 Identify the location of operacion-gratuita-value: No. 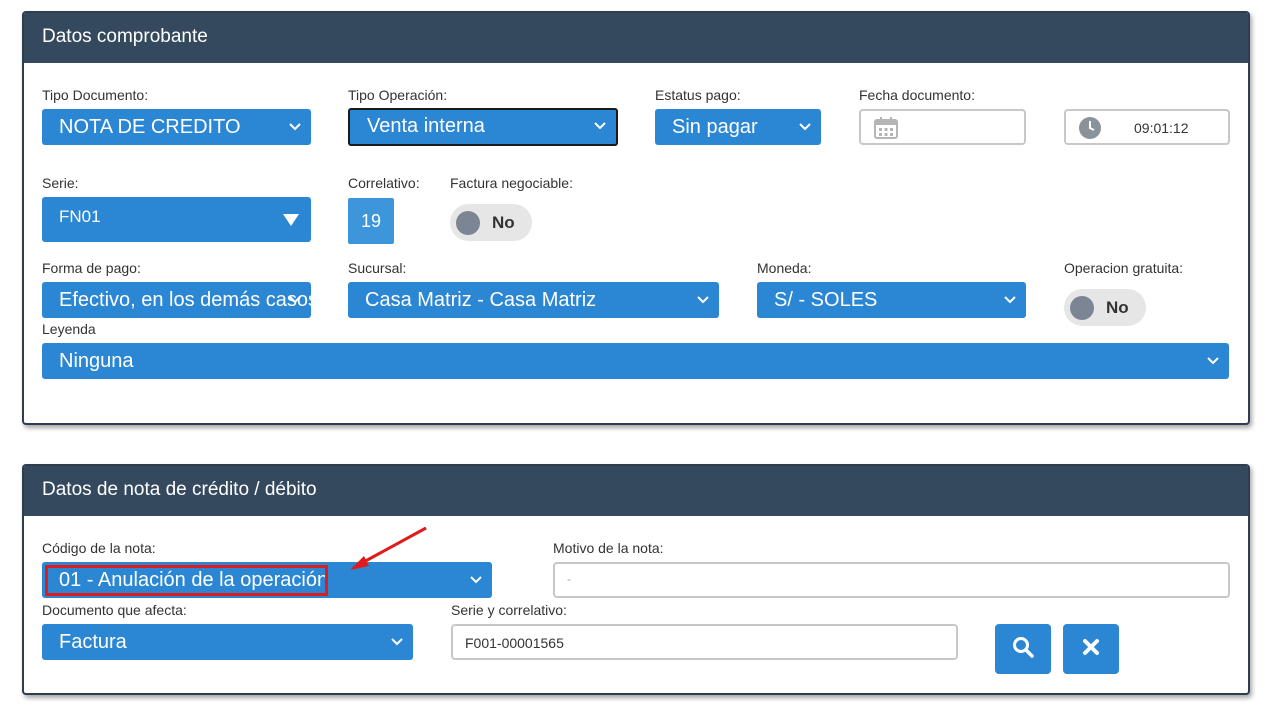
(1117, 307).